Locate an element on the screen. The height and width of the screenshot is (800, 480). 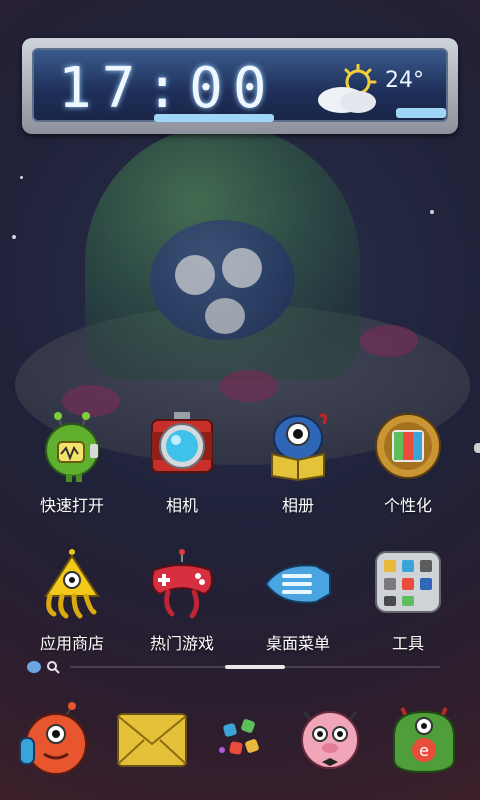
app-hot-games: 热门游戏 is located at coordinates (182, 601).